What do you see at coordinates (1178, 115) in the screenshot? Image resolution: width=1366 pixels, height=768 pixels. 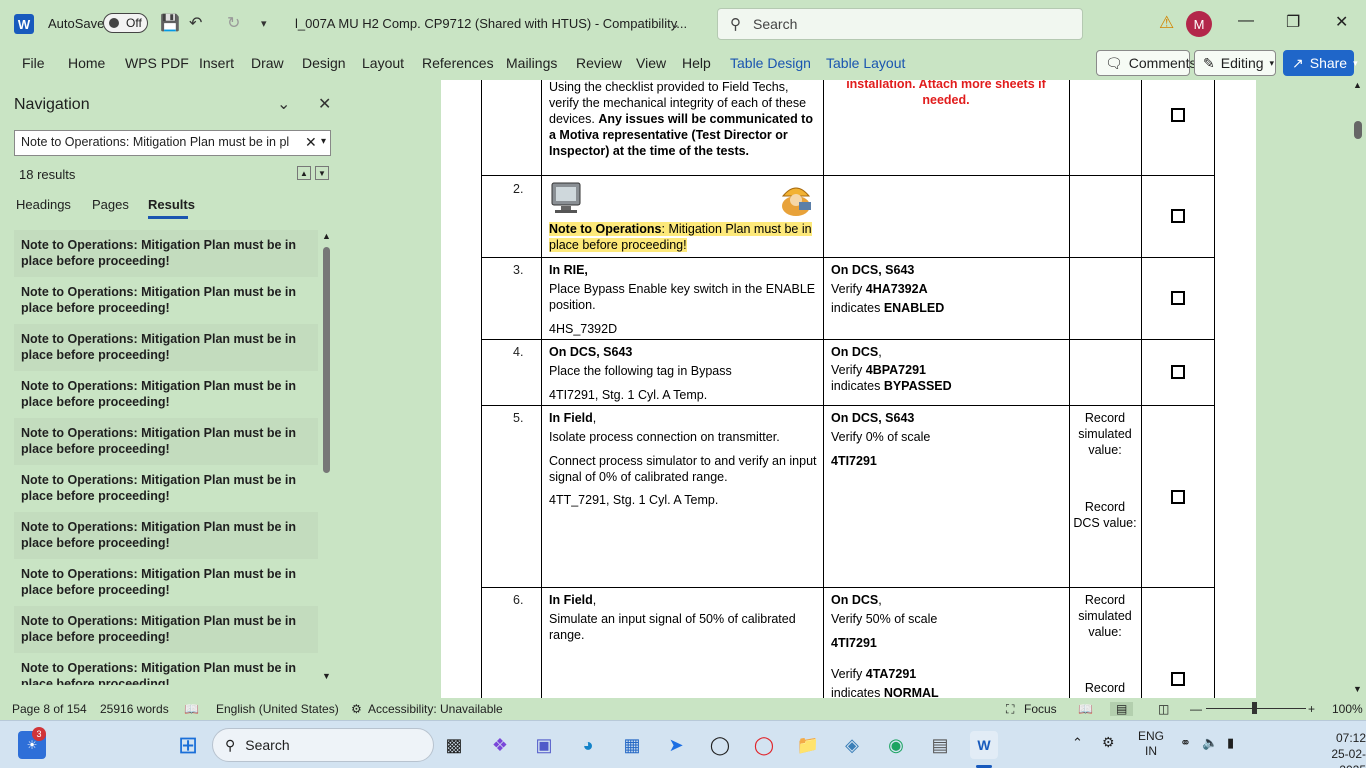 I see `step-1-checkbox` at bounding box center [1178, 115].